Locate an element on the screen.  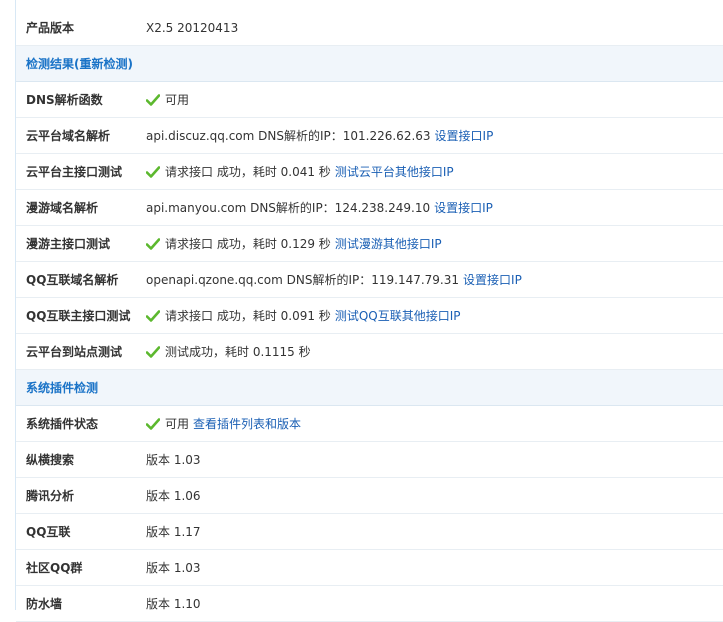
row-label: 产品版本 is located at coordinates (50, 28).